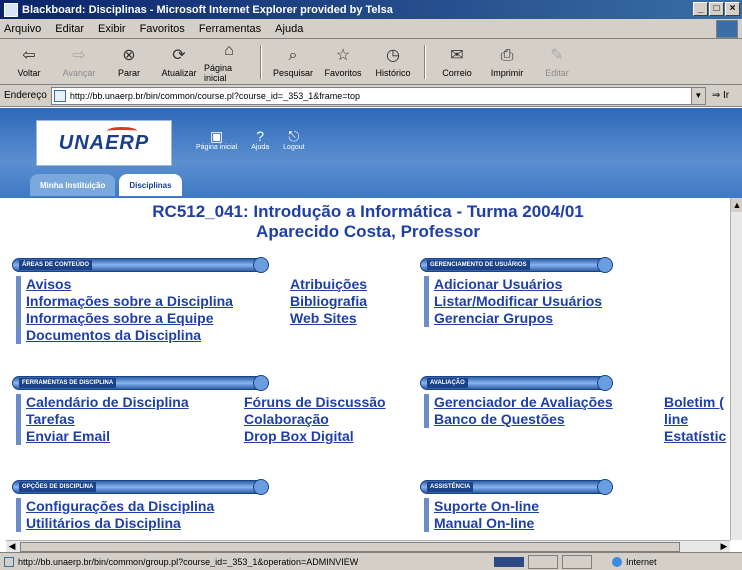 The width and height of the screenshot is (742, 570). What do you see at coordinates (293, 55) in the screenshot?
I see `search-icon: ⌕` at bounding box center [293, 55].